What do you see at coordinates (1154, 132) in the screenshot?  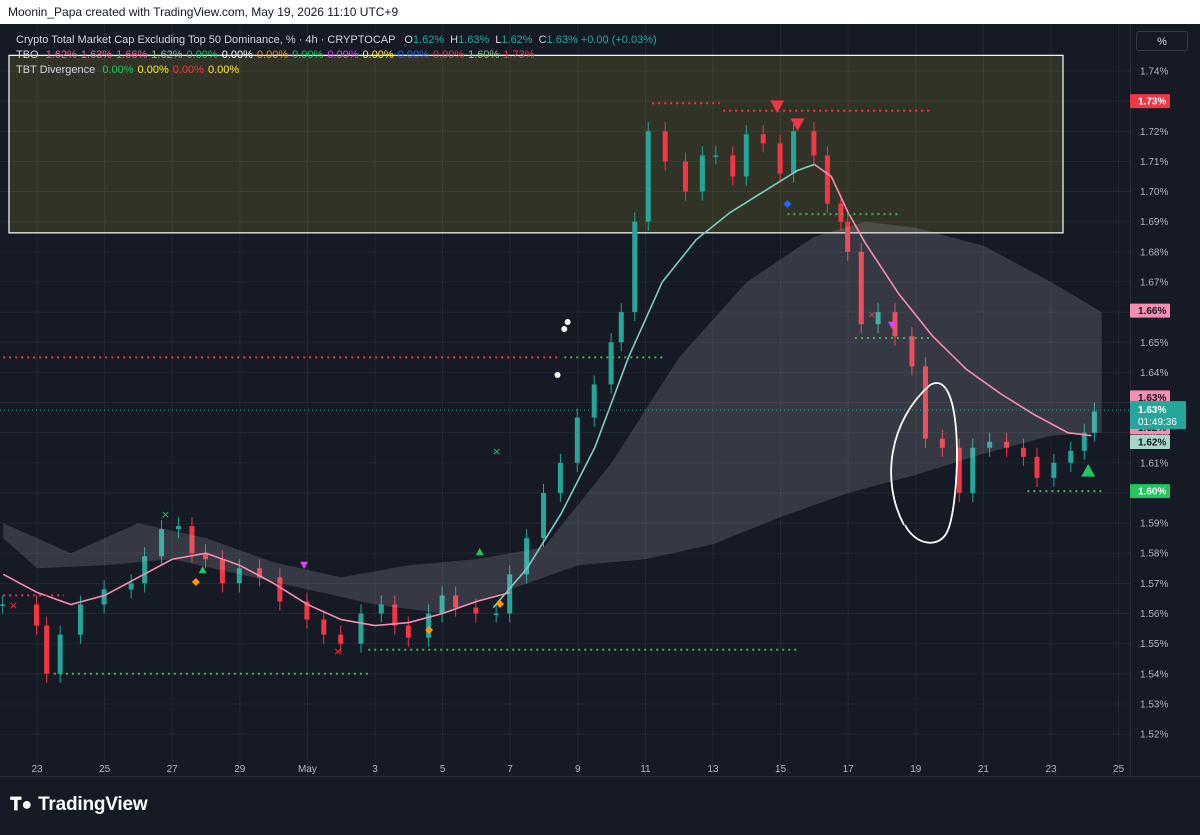 I see `price-tick-label: 1.72%` at bounding box center [1154, 132].